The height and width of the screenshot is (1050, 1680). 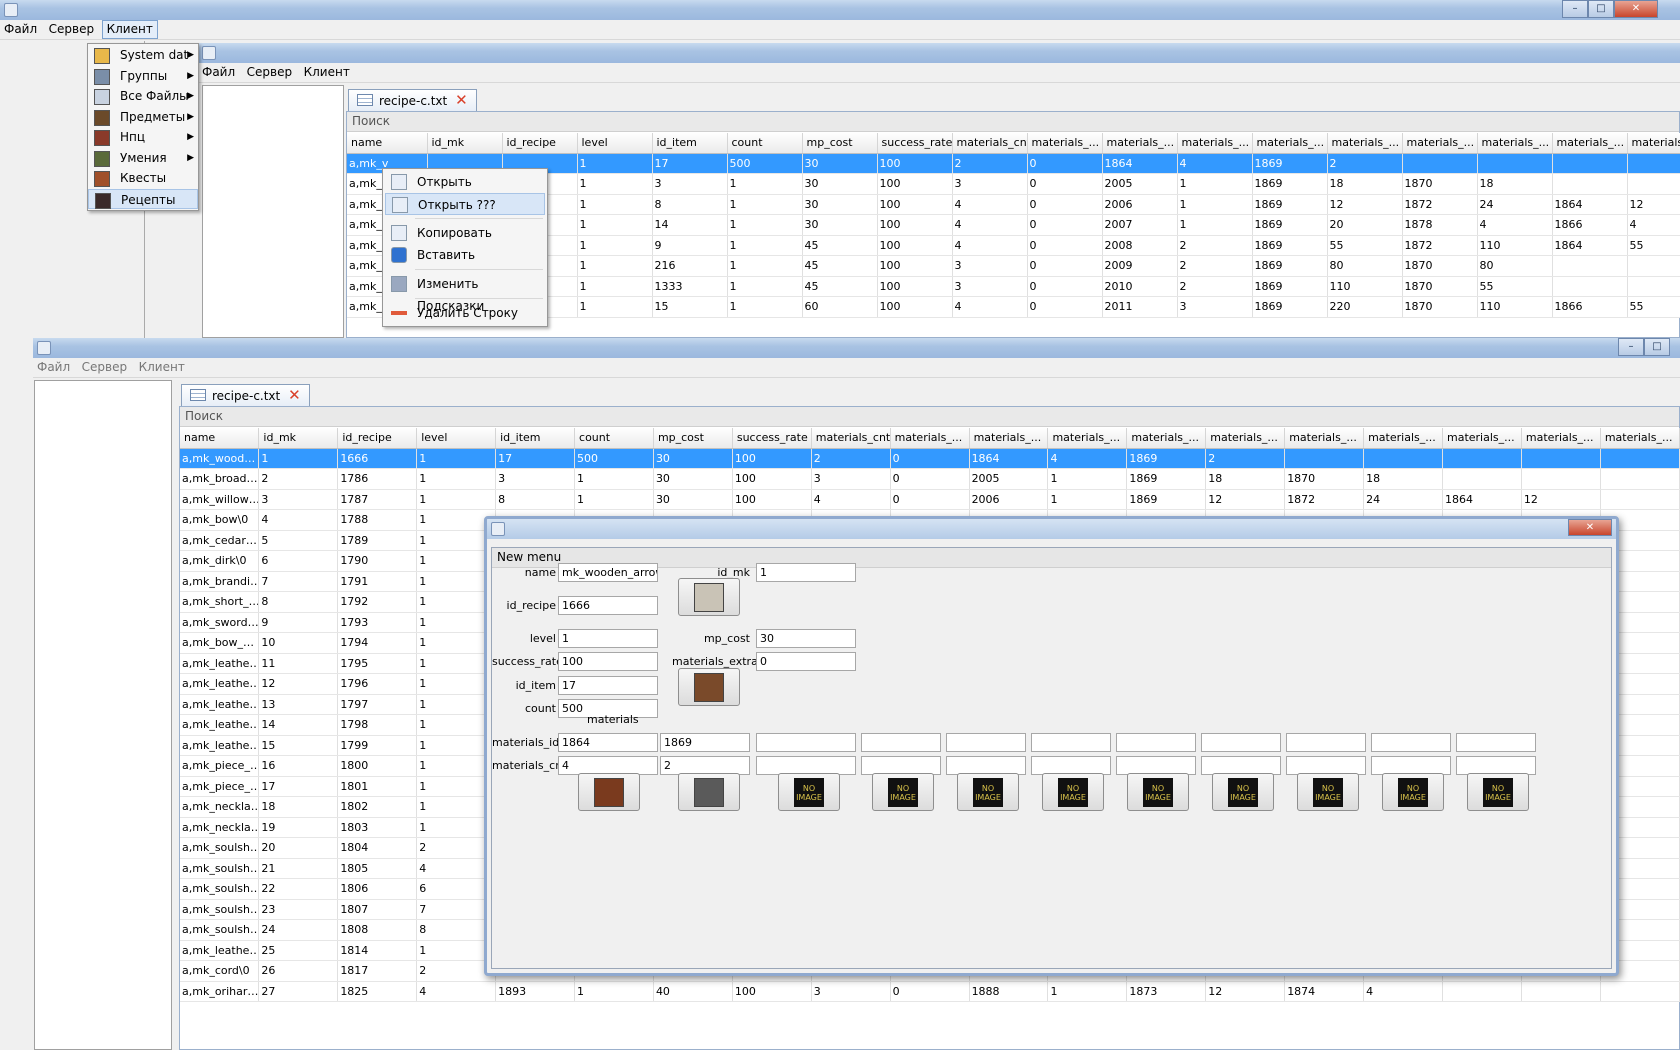 What do you see at coordinates (298, 991) in the screenshot?
I see `table-cell: 27` at bounding box center [298, 991].